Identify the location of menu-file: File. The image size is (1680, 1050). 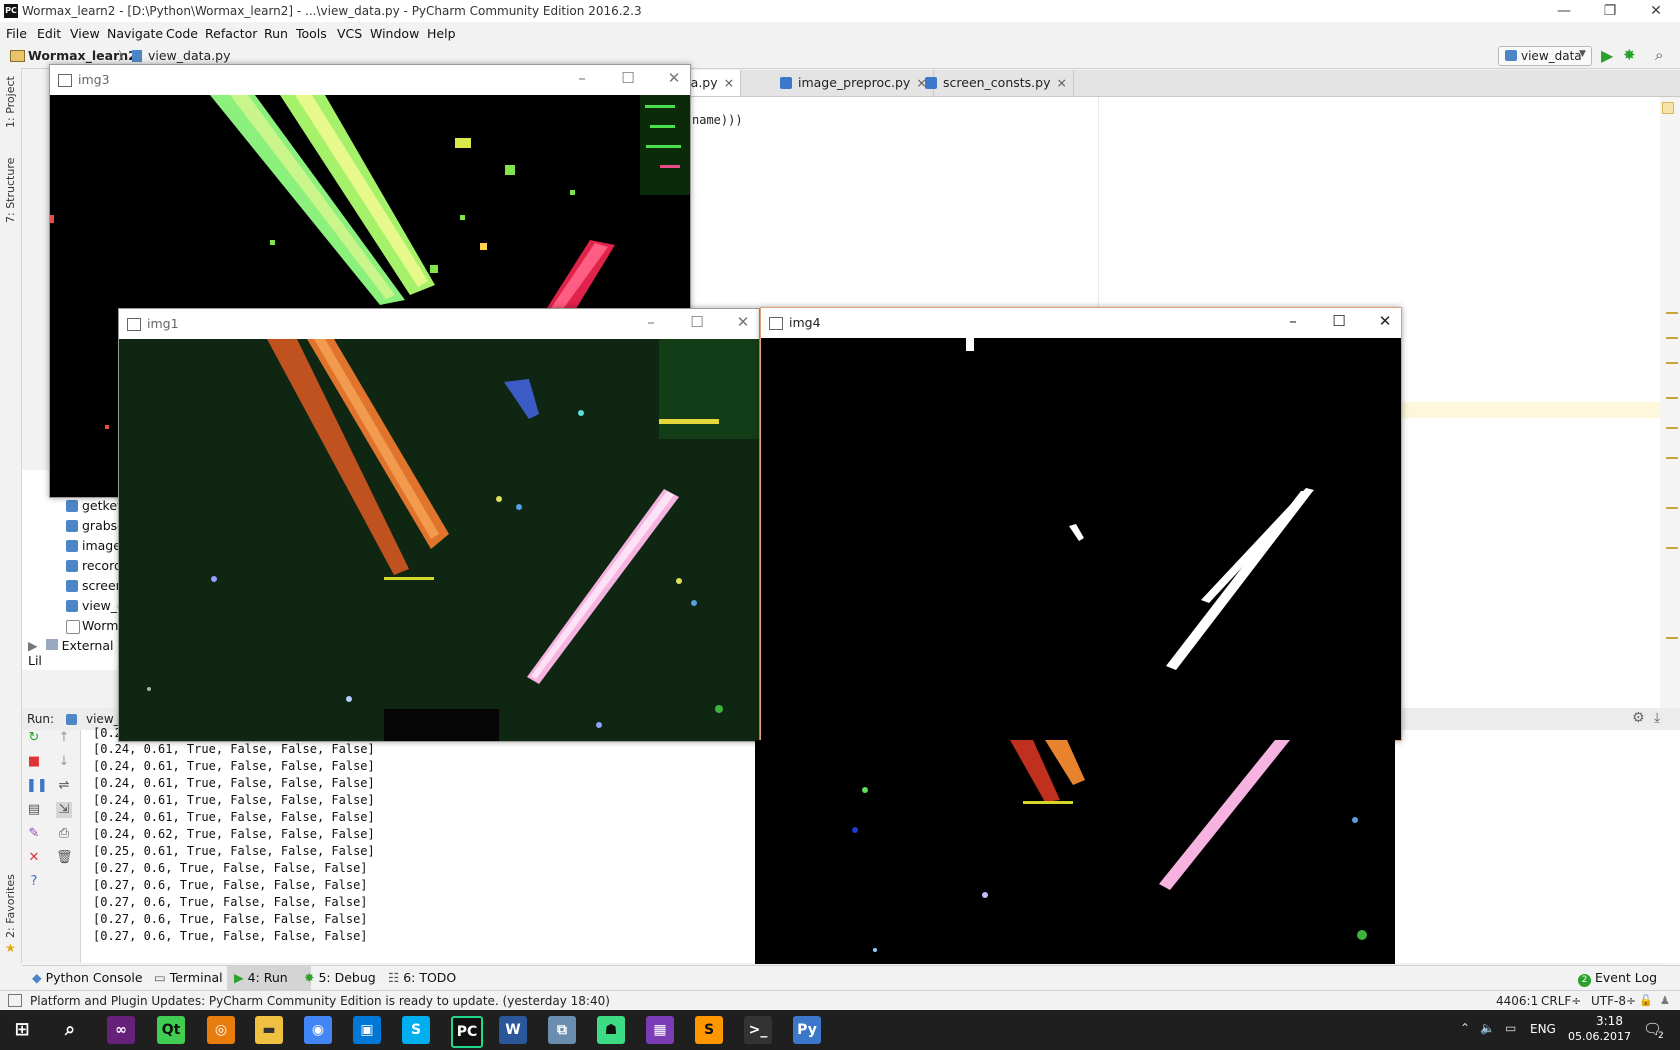
(16, 33).